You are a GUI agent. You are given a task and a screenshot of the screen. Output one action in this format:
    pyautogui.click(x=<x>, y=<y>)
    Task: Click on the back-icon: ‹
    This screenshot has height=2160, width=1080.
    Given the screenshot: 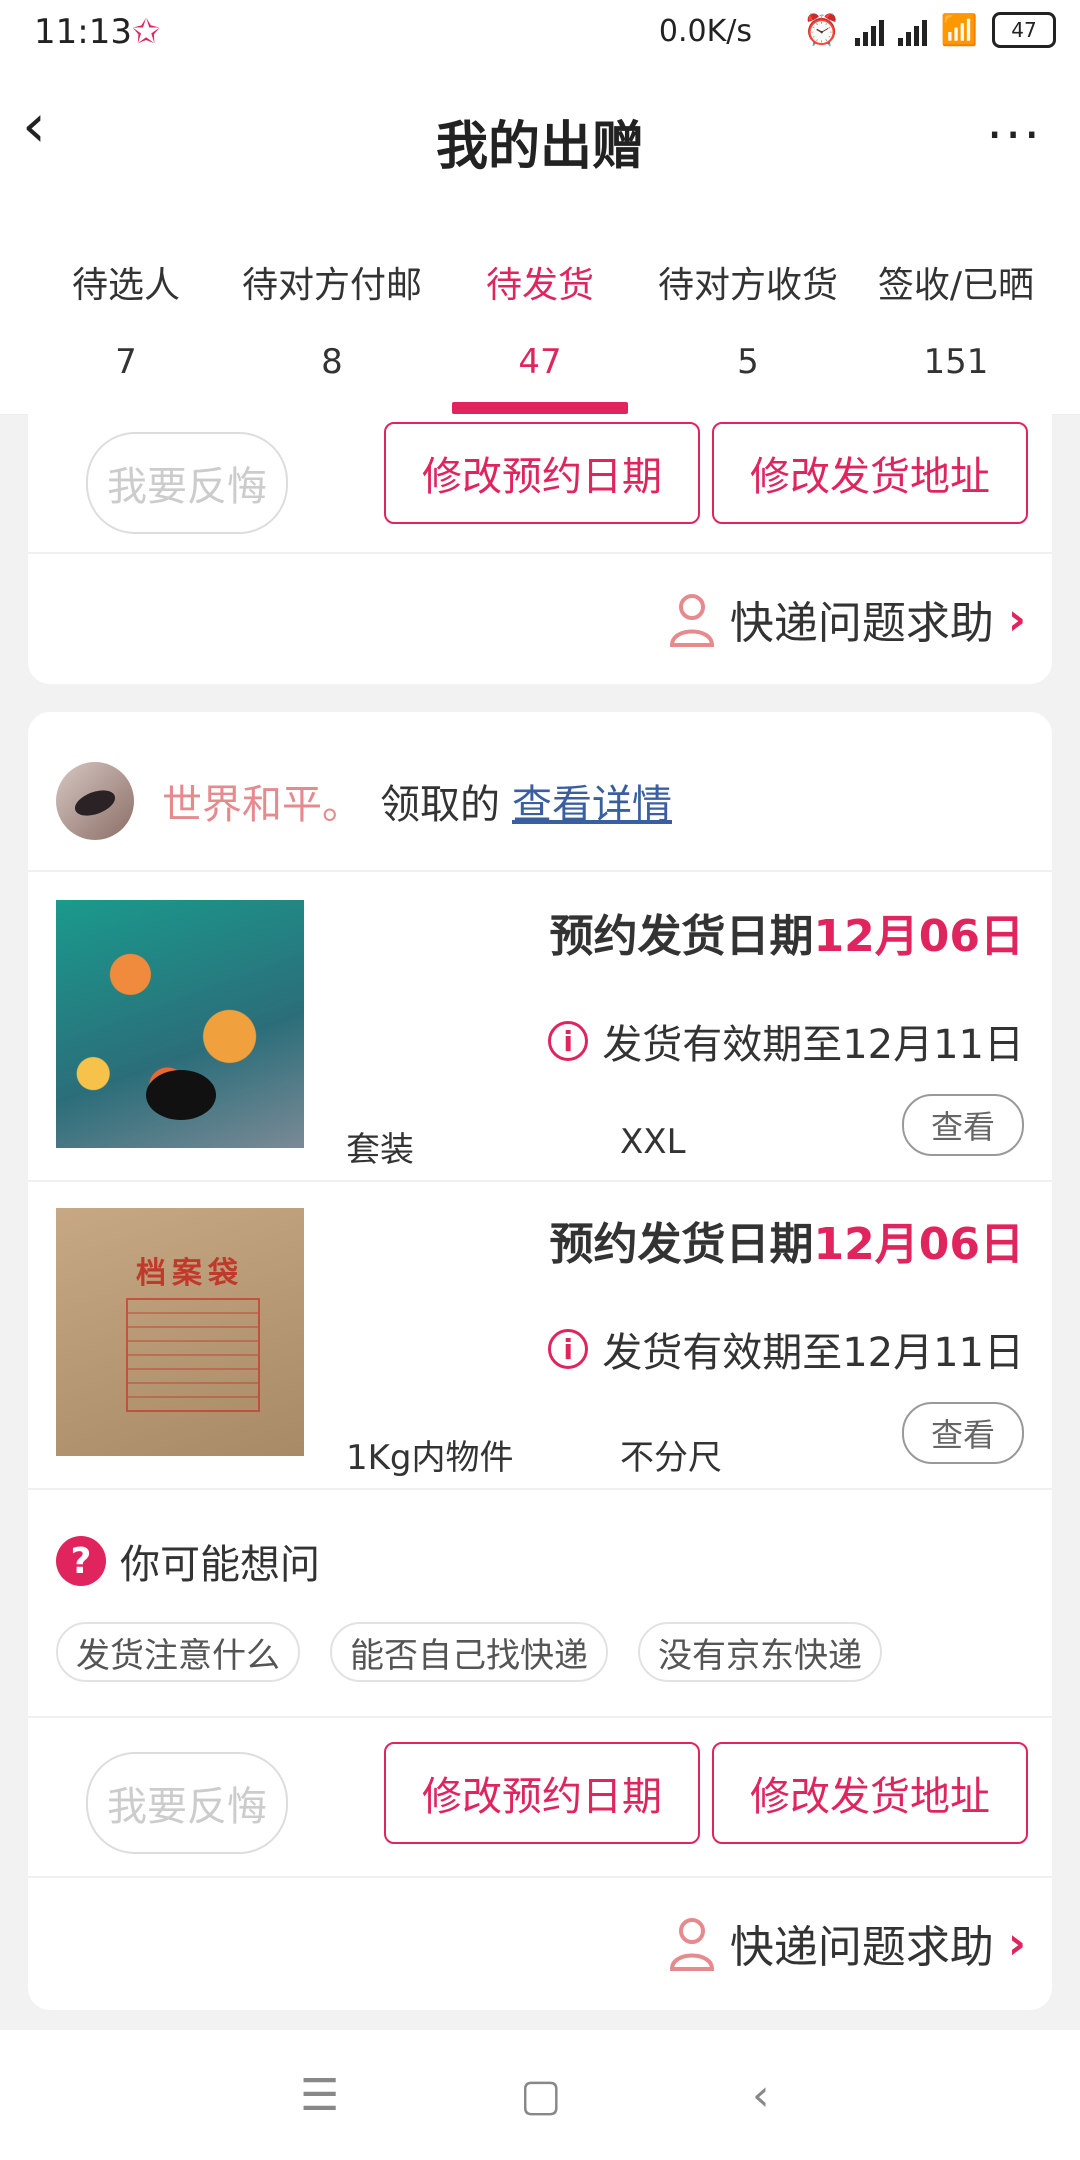 What is the action you would take?
    pyautogui.click(x=761, y=2095)
    